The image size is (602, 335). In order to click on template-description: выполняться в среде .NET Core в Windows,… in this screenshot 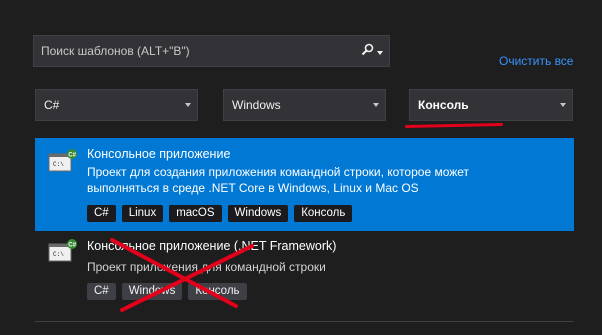, I will do `click(253, 188)`.